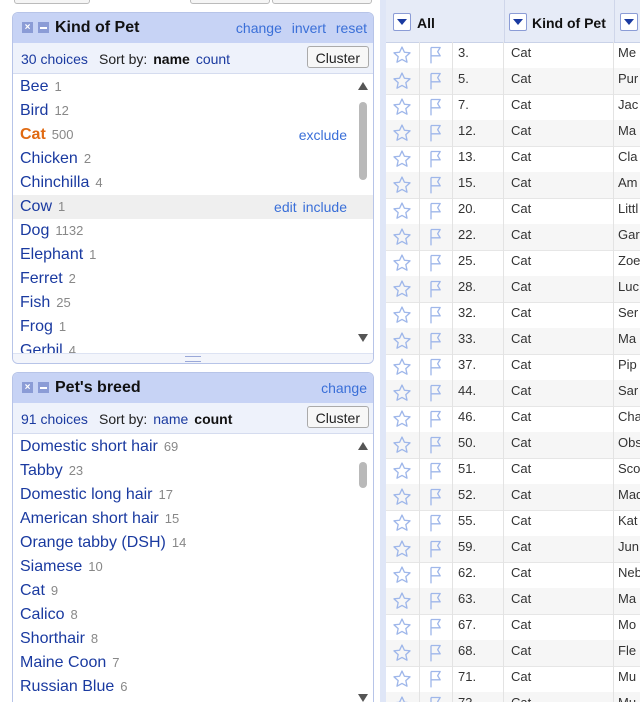  I want to click on facet-resize-handle, so click(193, 358).